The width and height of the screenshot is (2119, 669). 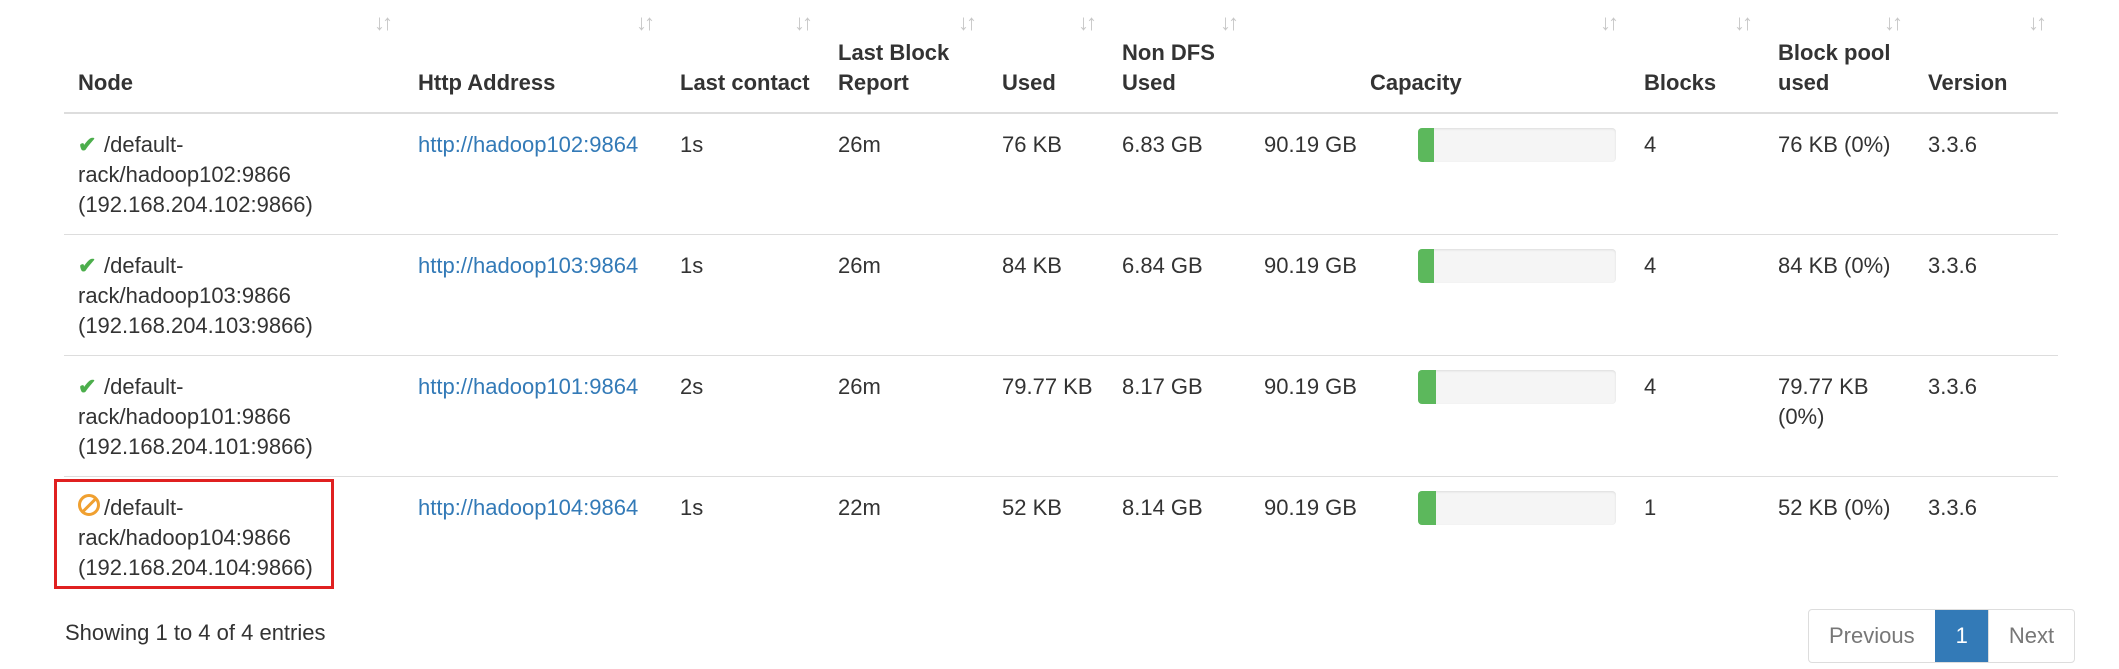 What do you see at coordinates (1440, 57) in the screenshot?
I see `col-header-capacity: Capacity ↓↑` at bounding box center [1440, 57].